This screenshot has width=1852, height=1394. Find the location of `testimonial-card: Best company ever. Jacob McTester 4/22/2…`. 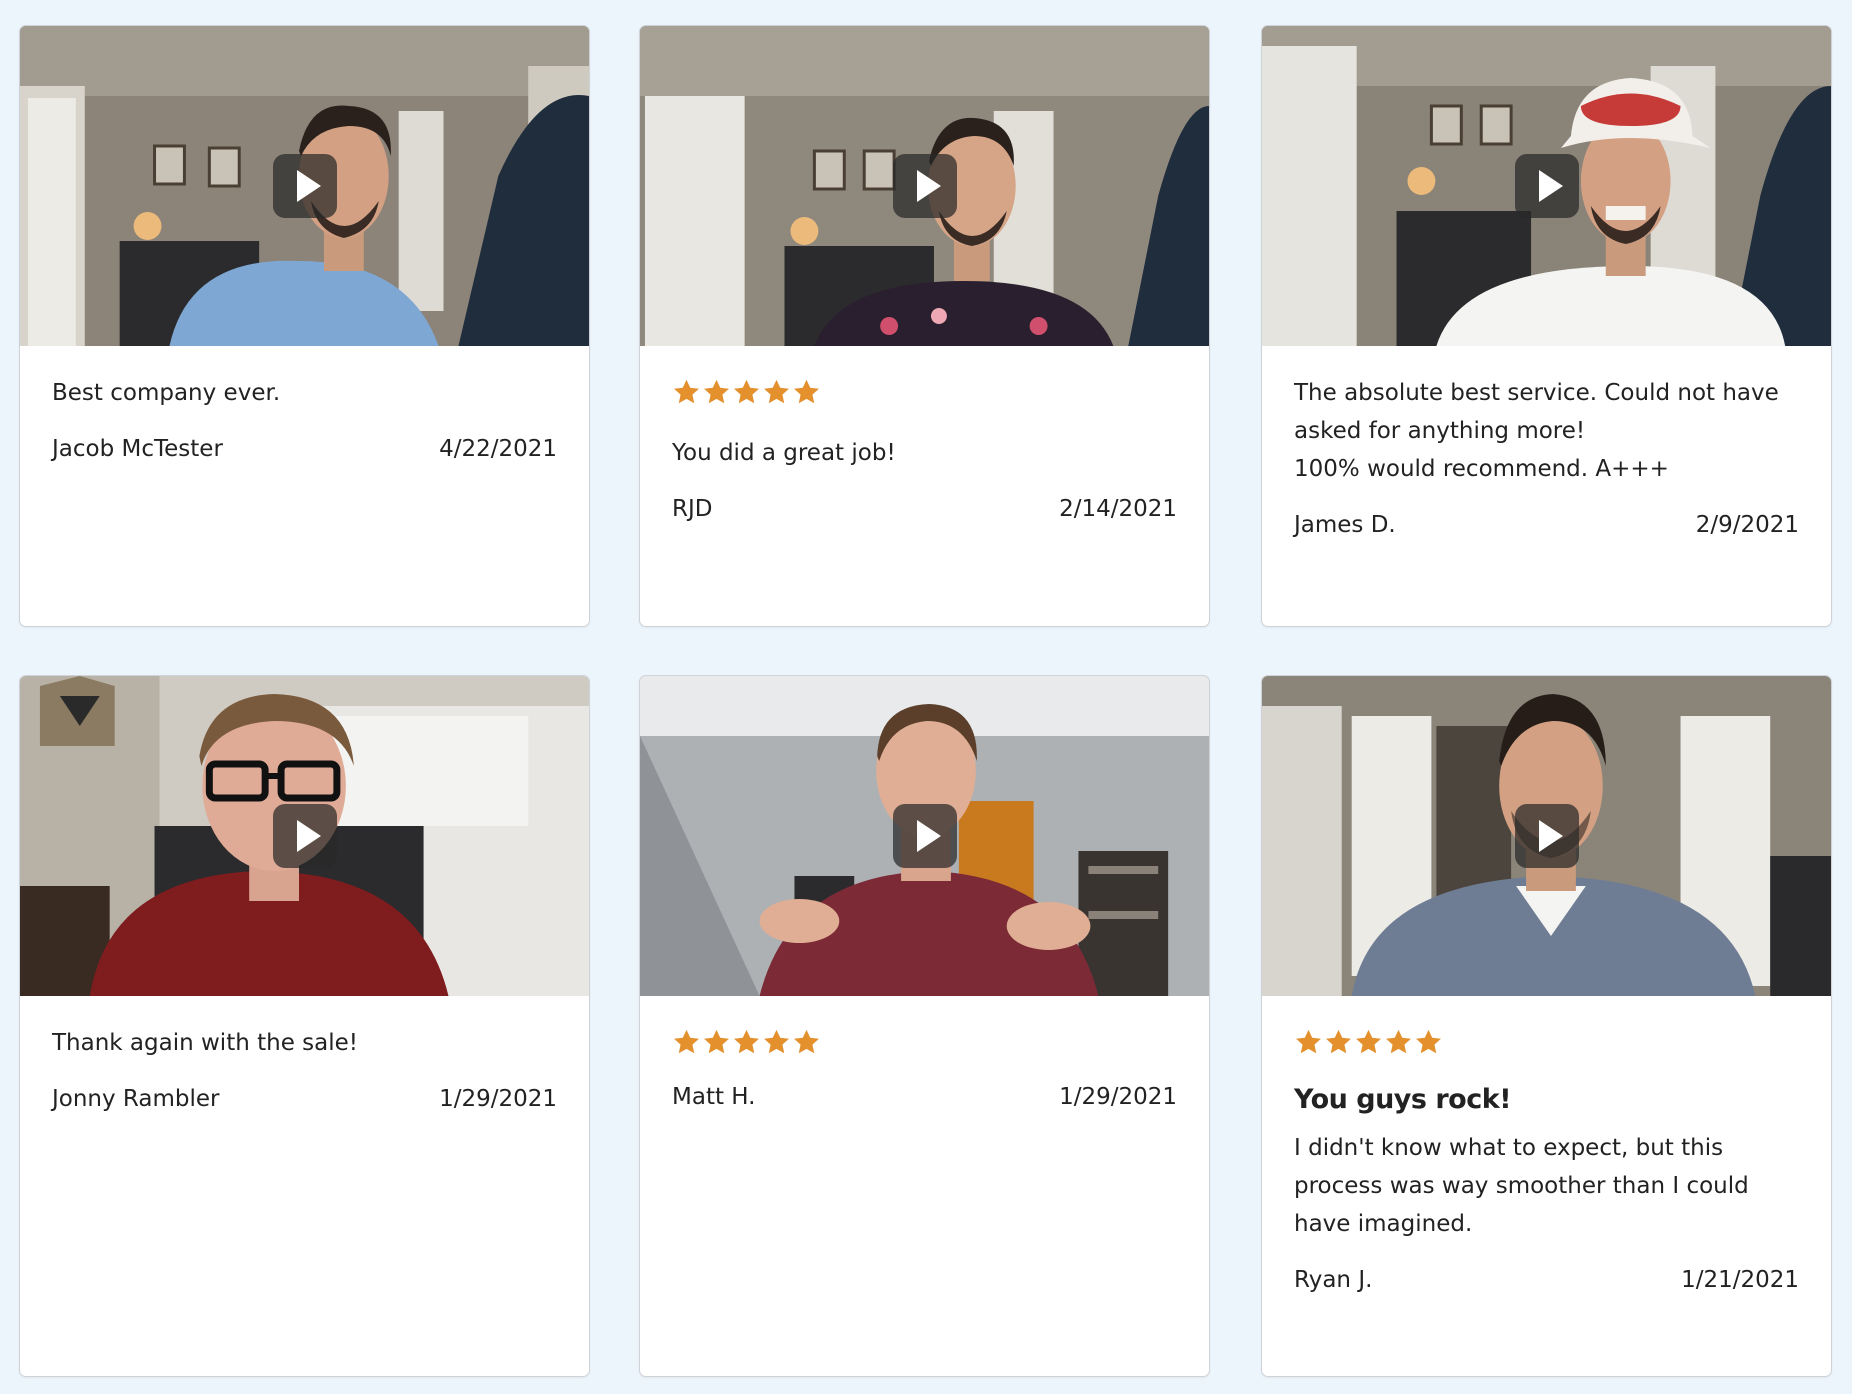

testimonial-card: Best company ever. Jacob McTester 4/22/2… is located at coordinates (304, 326).